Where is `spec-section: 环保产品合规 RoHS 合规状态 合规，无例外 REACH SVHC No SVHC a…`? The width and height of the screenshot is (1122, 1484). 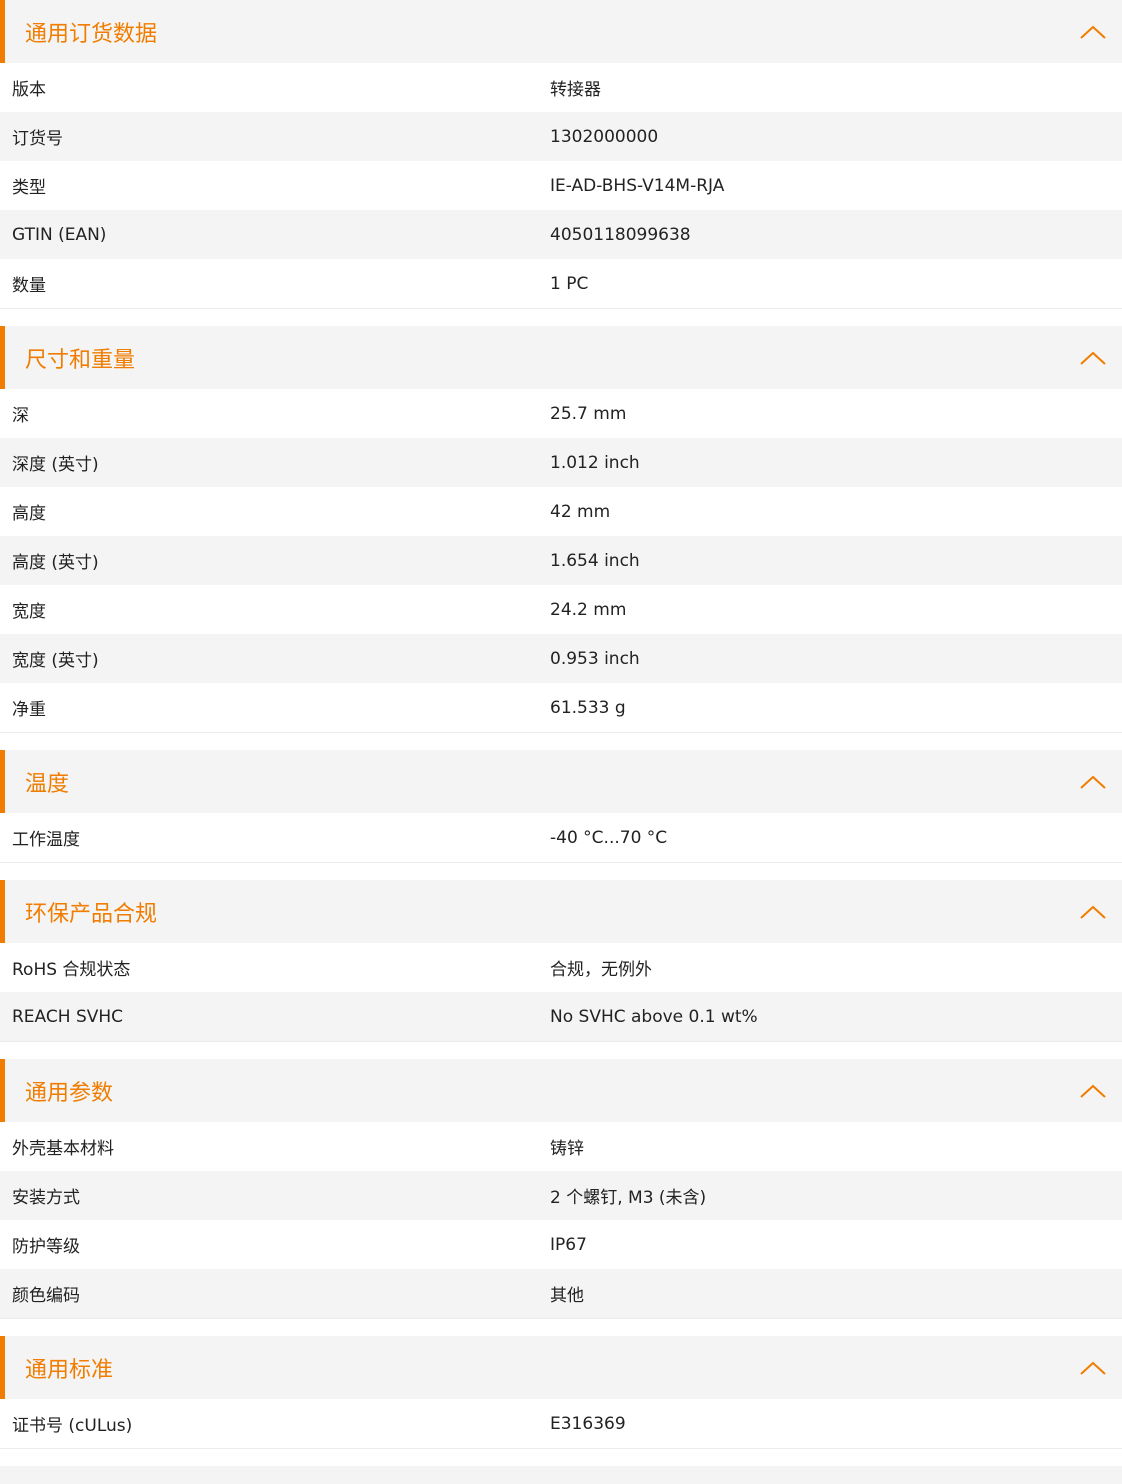
spec-section: 环保产品合规 RoHS 合规状态 合规，无例外 REACH SVHC No SVHC a… is located at coordinates (561, 961).